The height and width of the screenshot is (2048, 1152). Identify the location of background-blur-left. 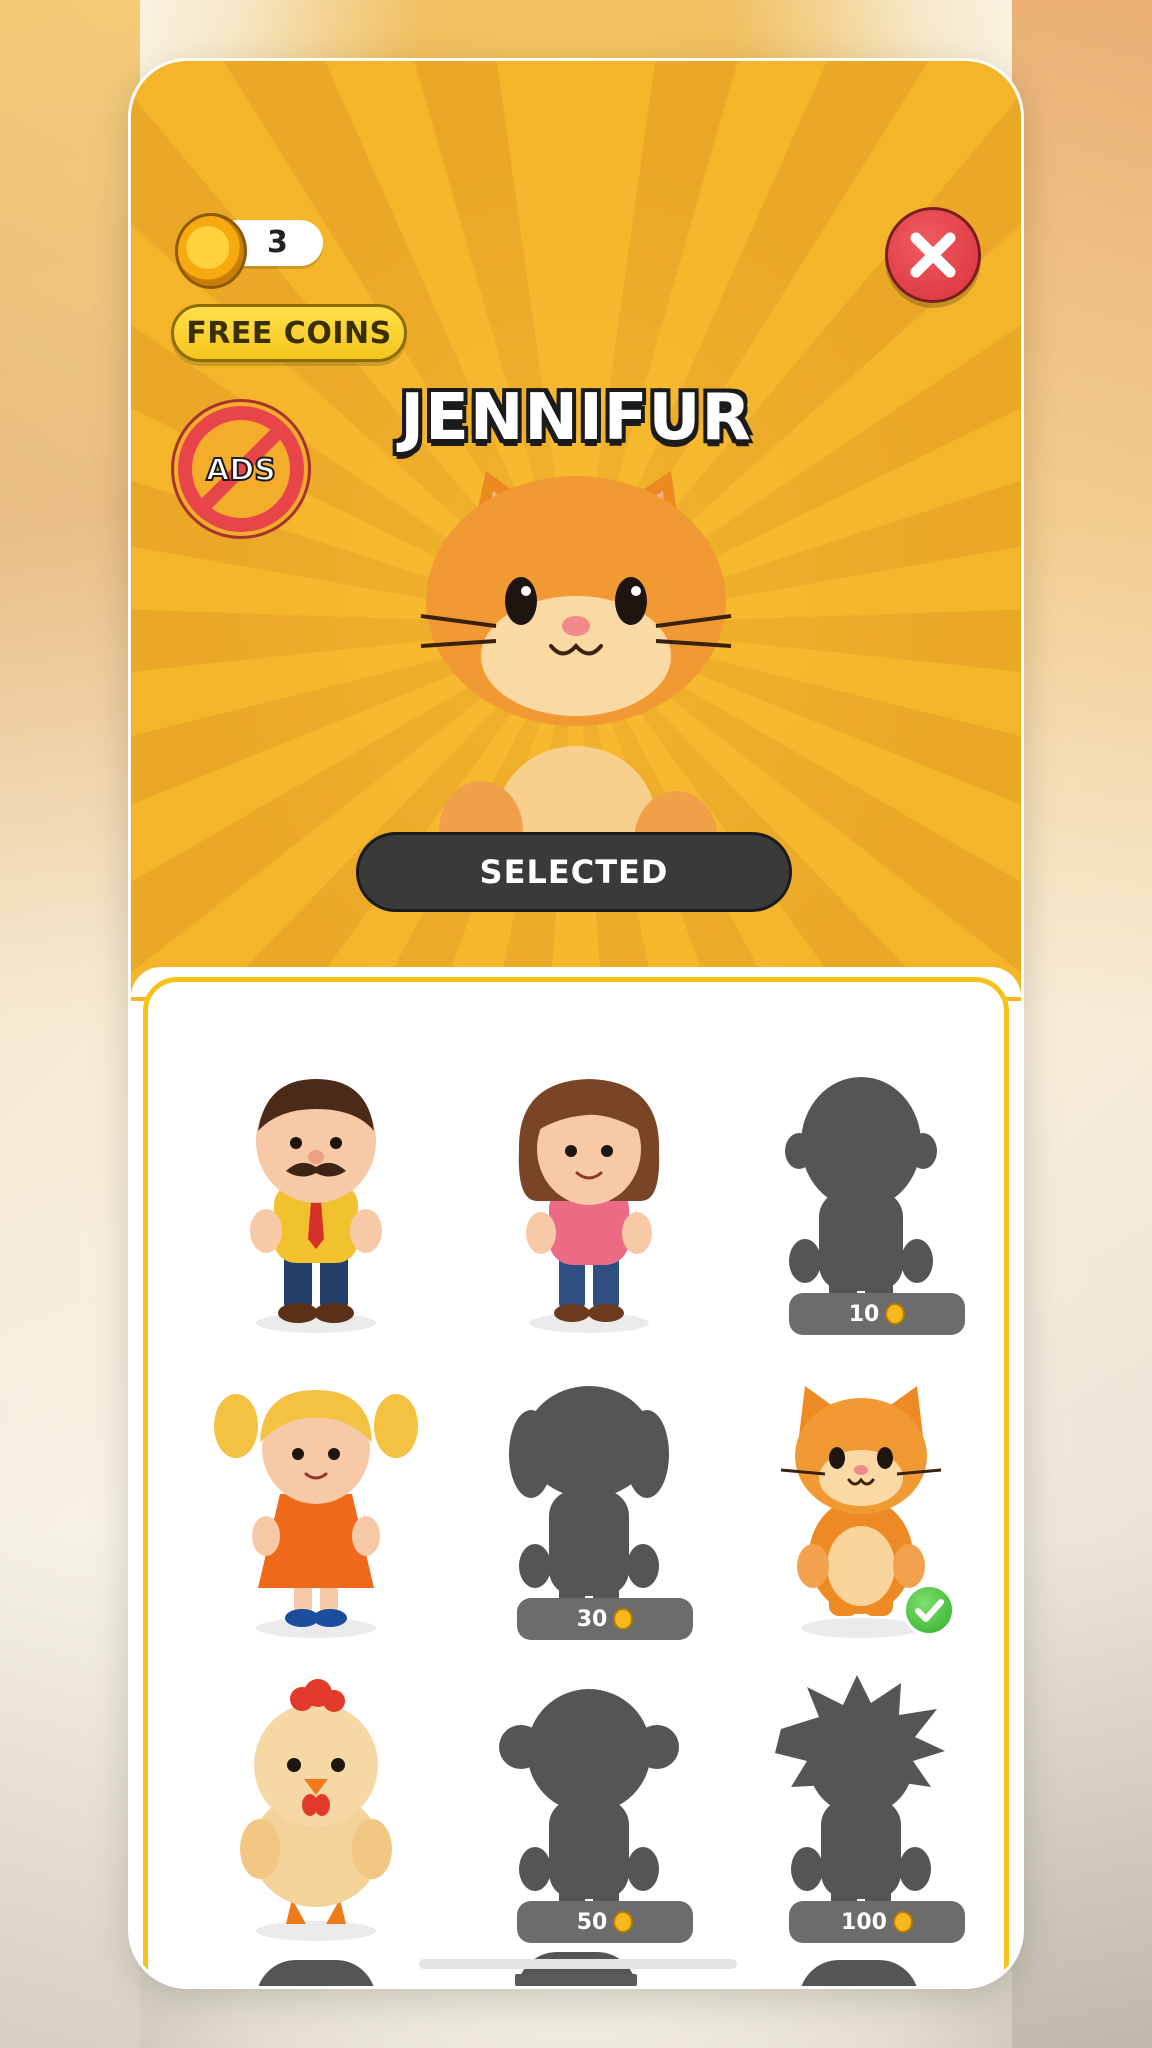
(70, 1024).